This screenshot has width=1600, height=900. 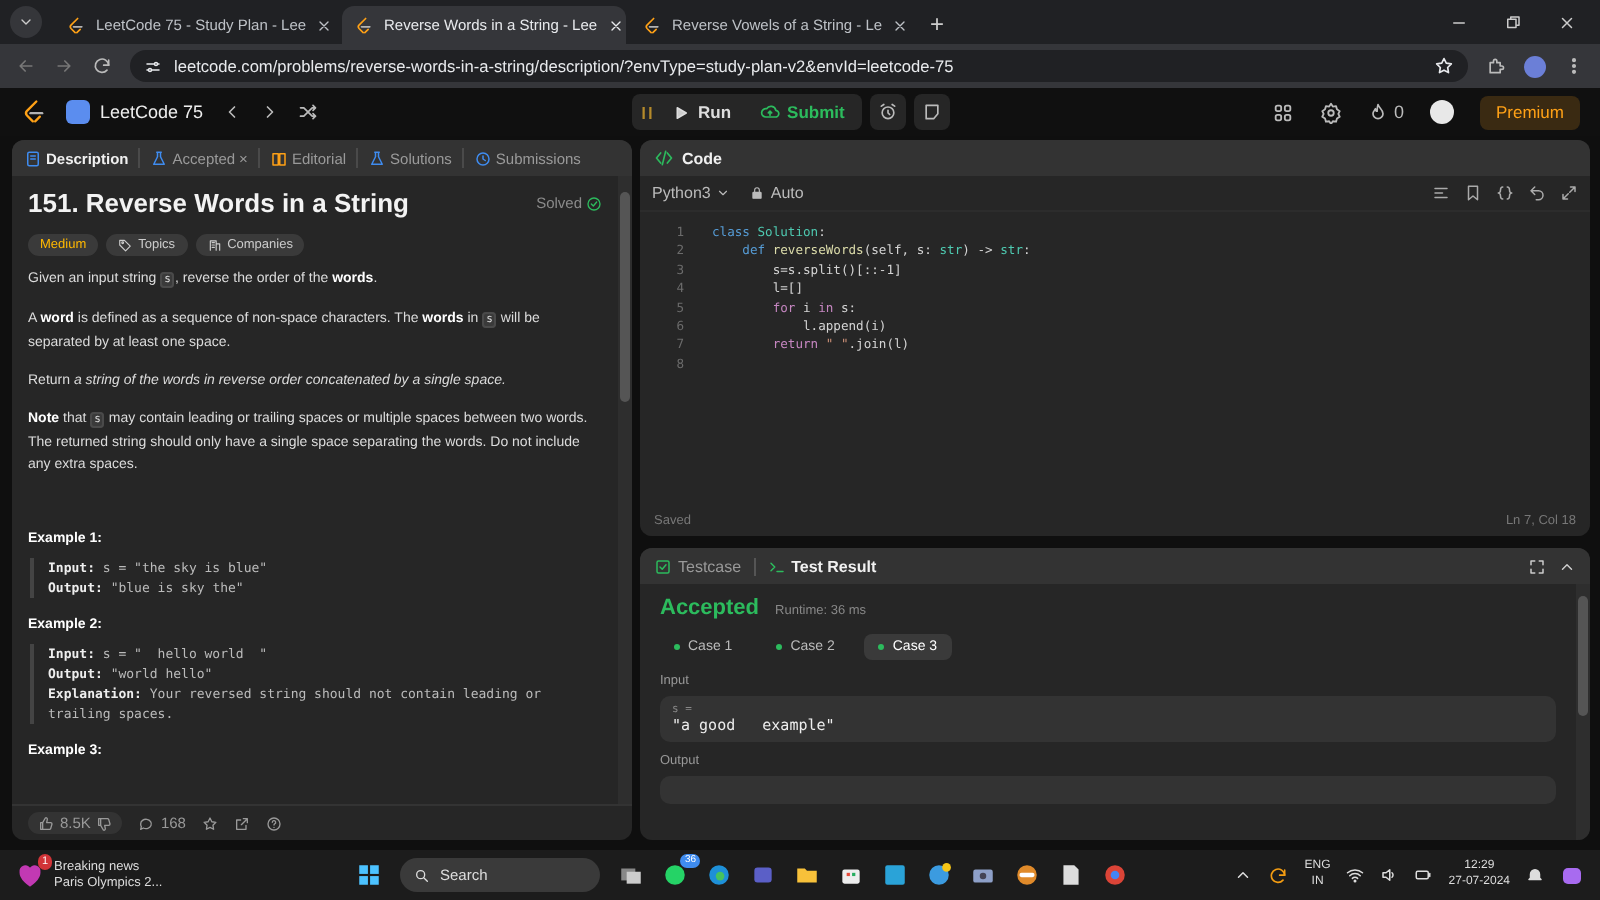 I want to click on clock-icon, so click(x=482, y=158).